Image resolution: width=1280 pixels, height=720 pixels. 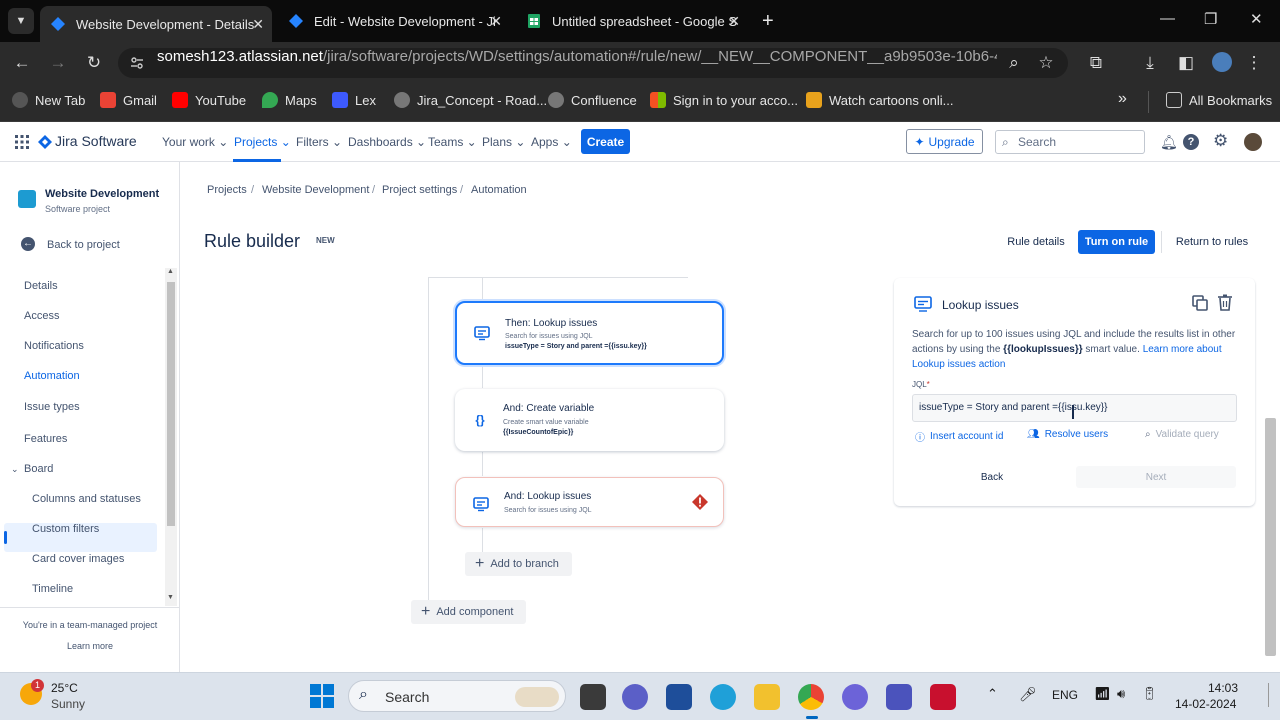 What do you see at coordinates (593, 697) in the screenshot?
I see `task-view-icon` at bounding box center [593, 697].